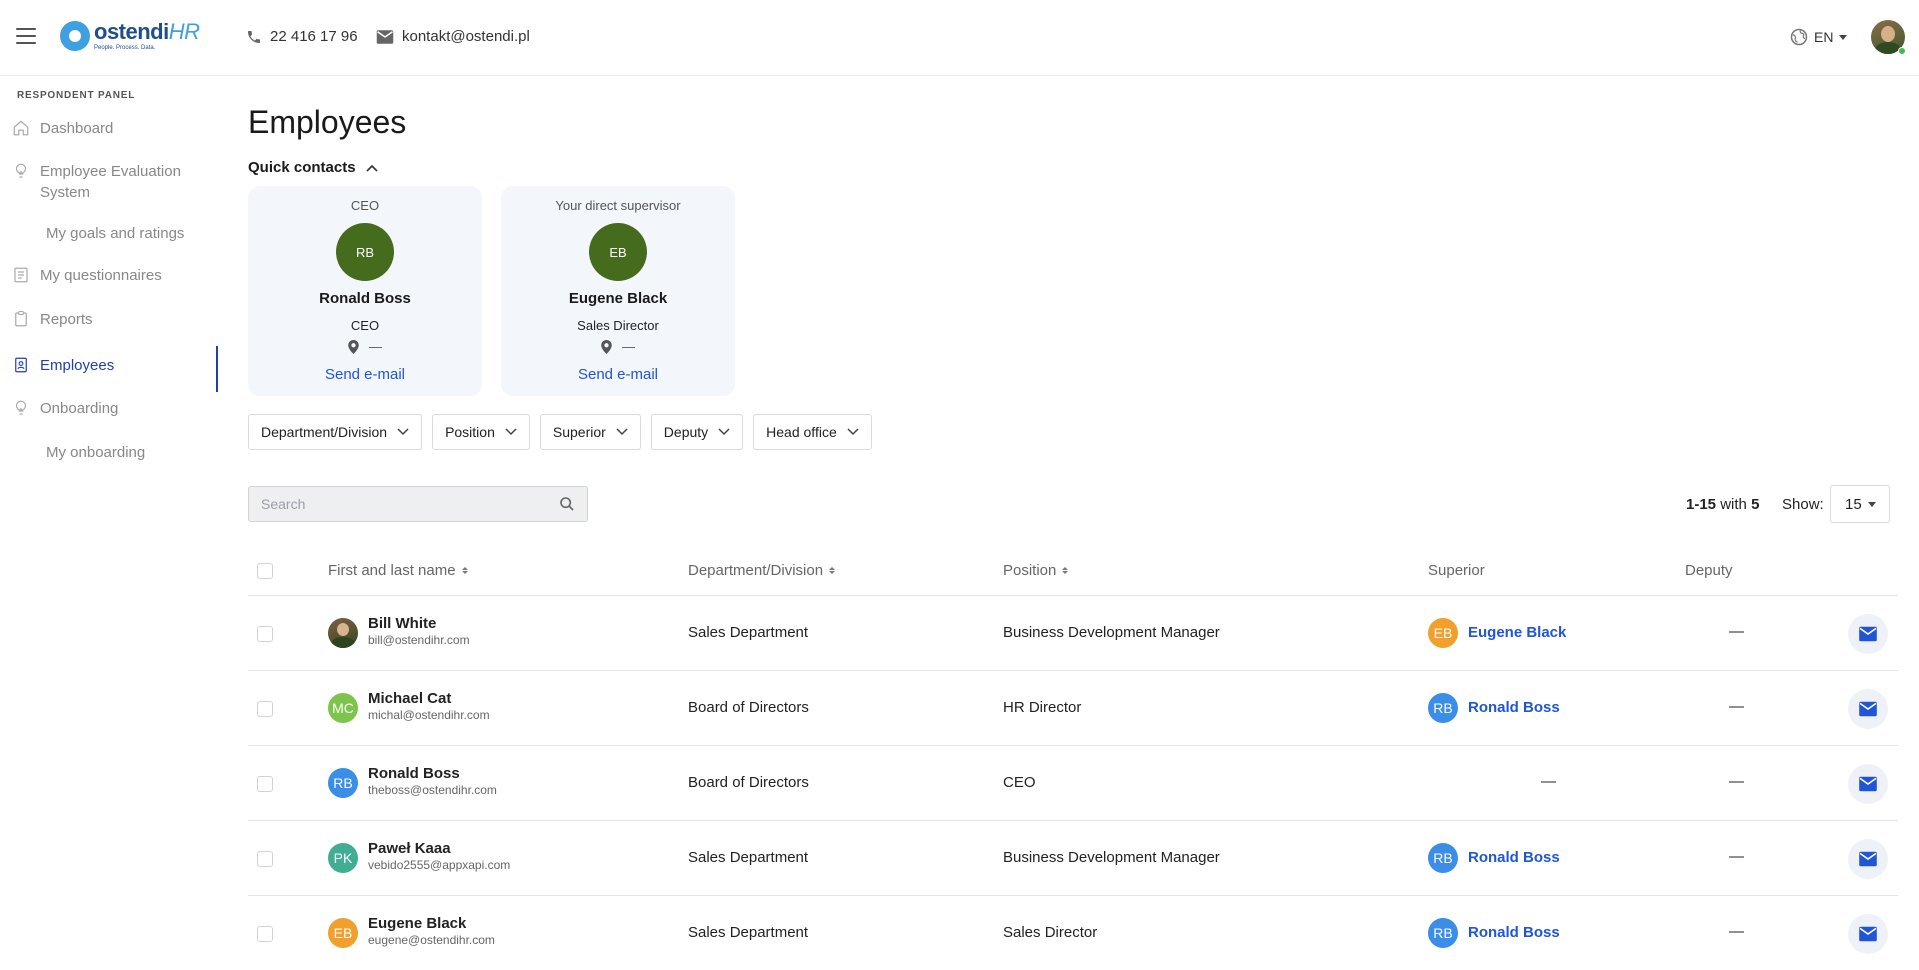  Describe the element at coordinates (432, 790) in the screenshot. I see `employee-email: theboss@ostendihr.com` at that location.